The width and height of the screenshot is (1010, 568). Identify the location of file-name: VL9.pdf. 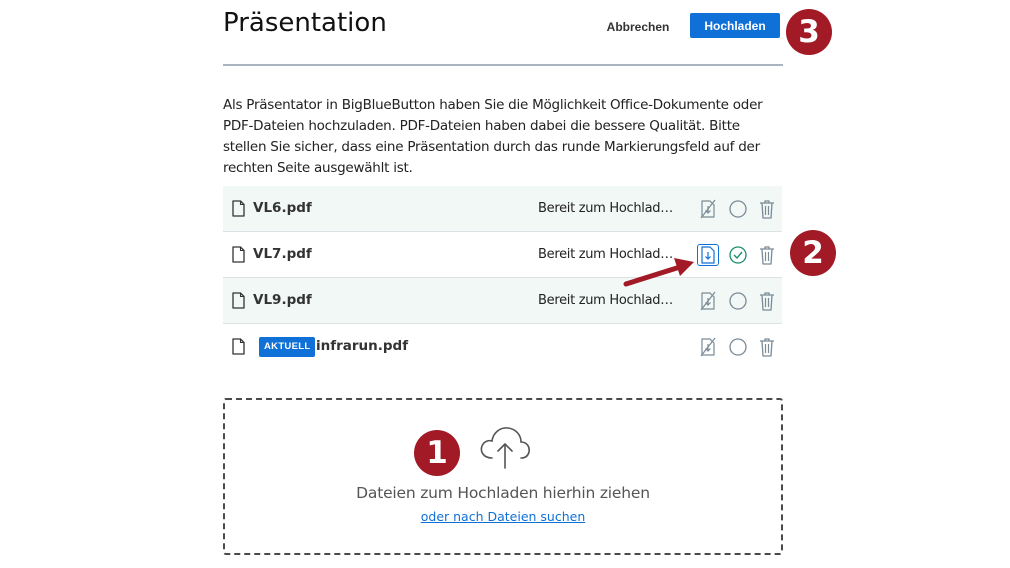
(282, 300).